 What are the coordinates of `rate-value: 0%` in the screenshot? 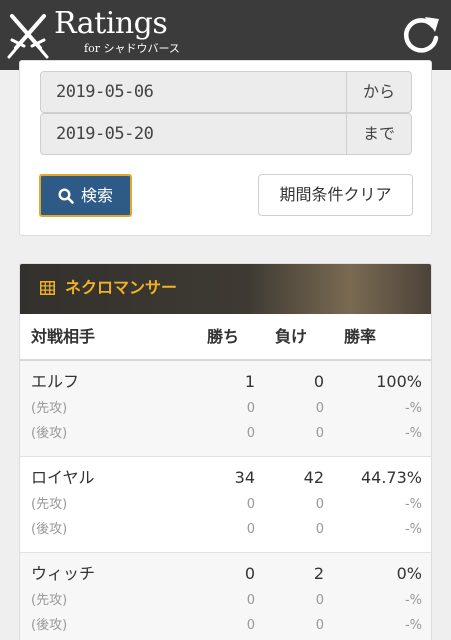 It's located at (409, 573).